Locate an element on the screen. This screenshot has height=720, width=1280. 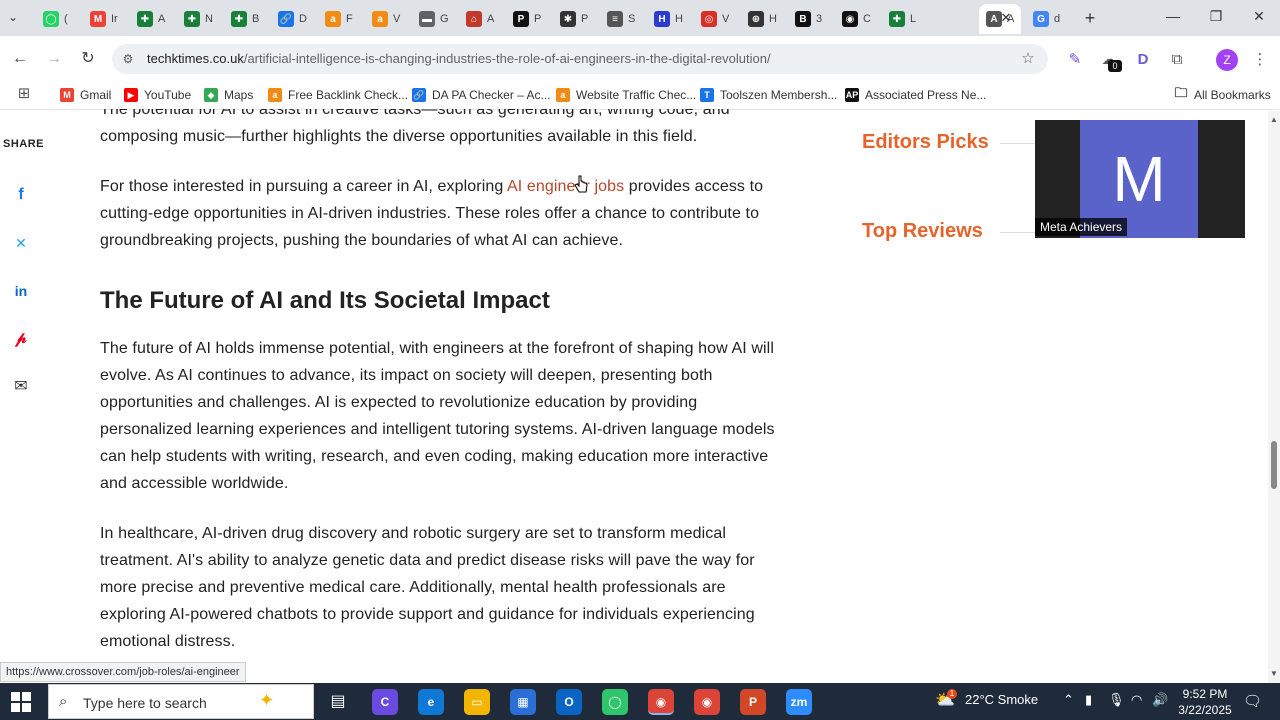
weather-text: 22°C Smoke is located at coordinates (1001, 699).